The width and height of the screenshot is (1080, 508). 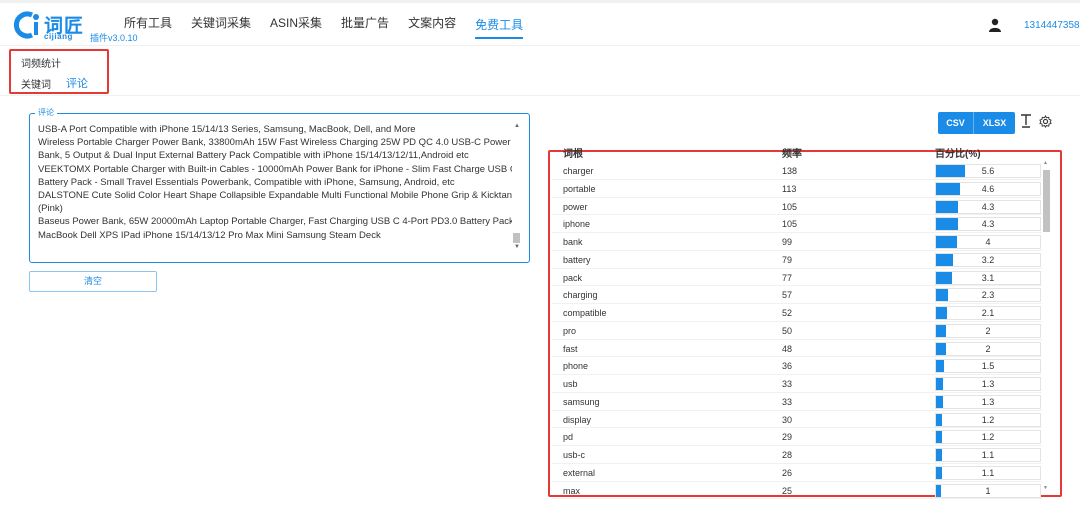 I want to click on header-percent: 百分比(%), so click(x=958, y=152).